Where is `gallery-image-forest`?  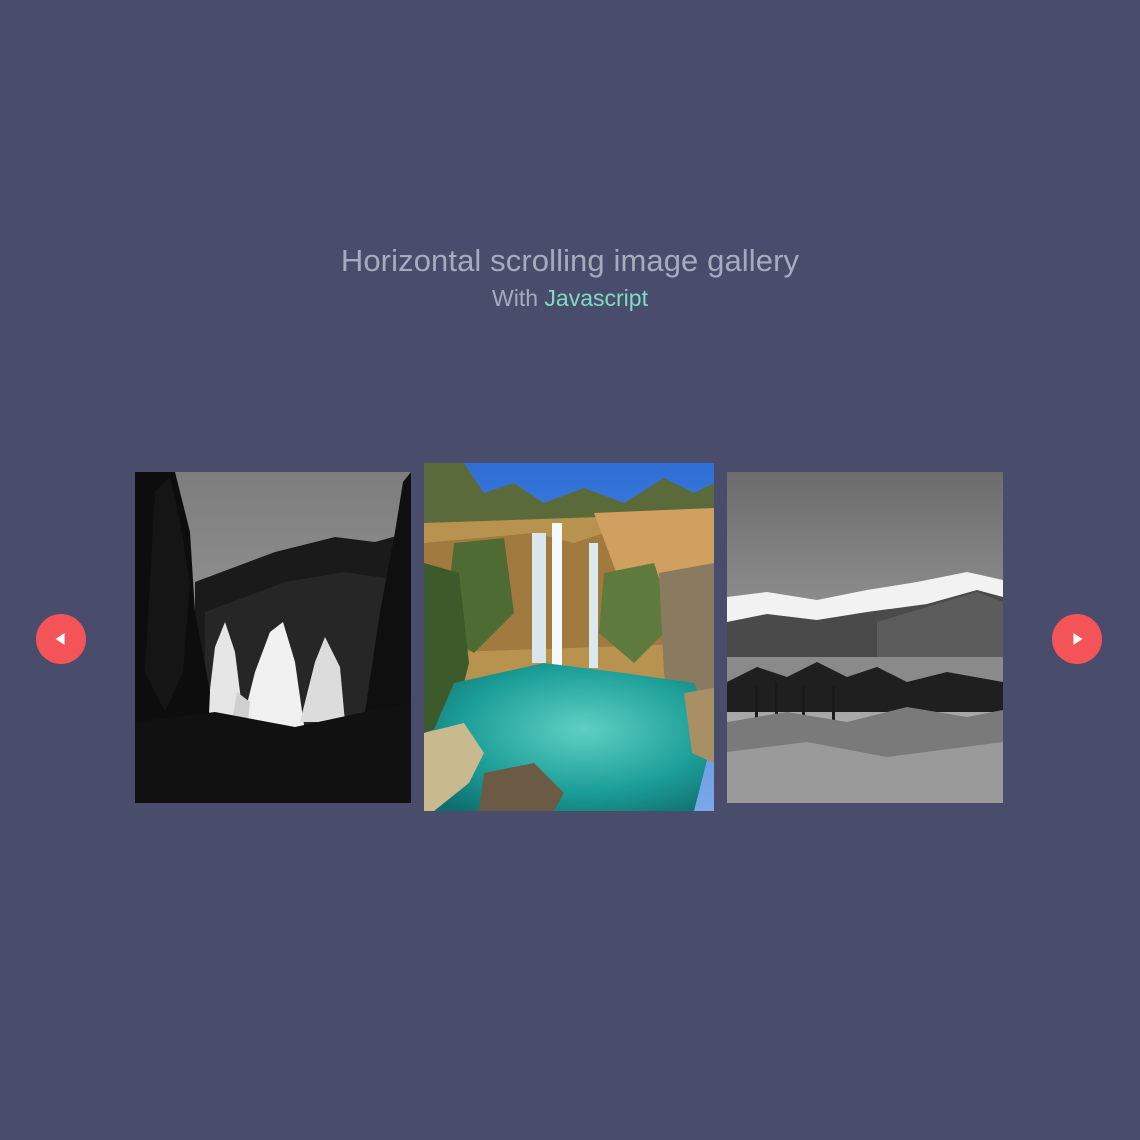 gallery-image-forest is located at coordinates (273, 637).